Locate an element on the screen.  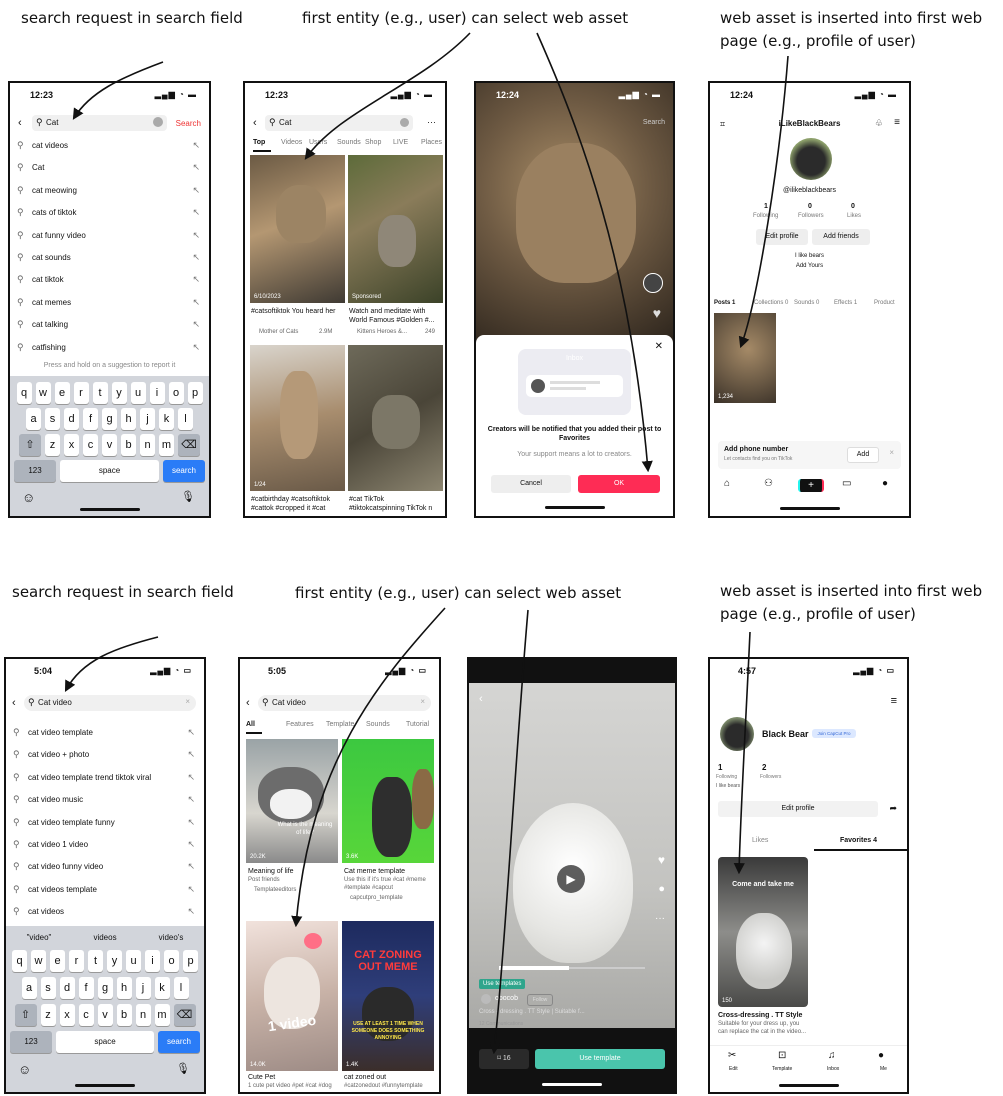
tab-item: Places is located at coordinates (431, 142).